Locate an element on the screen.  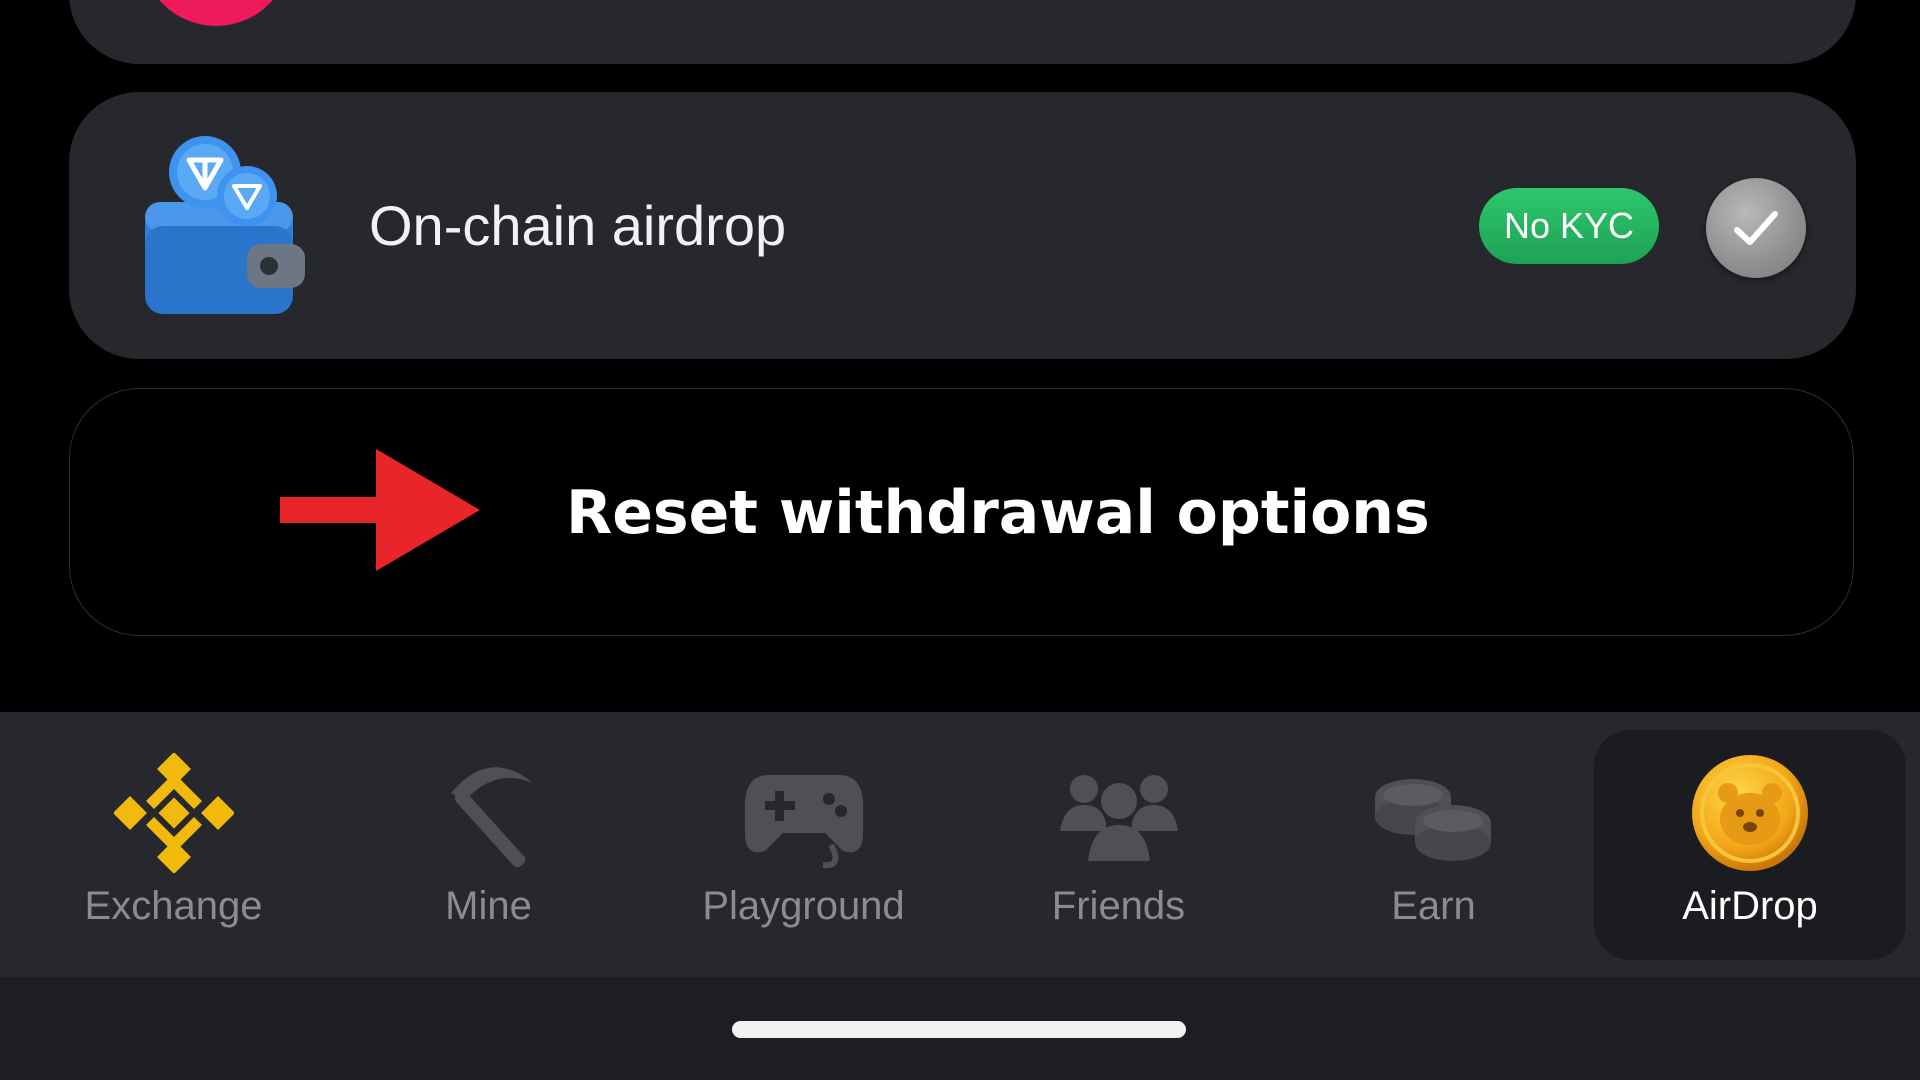
nav-label: AirDrop is located at coordinates (1750, 906).